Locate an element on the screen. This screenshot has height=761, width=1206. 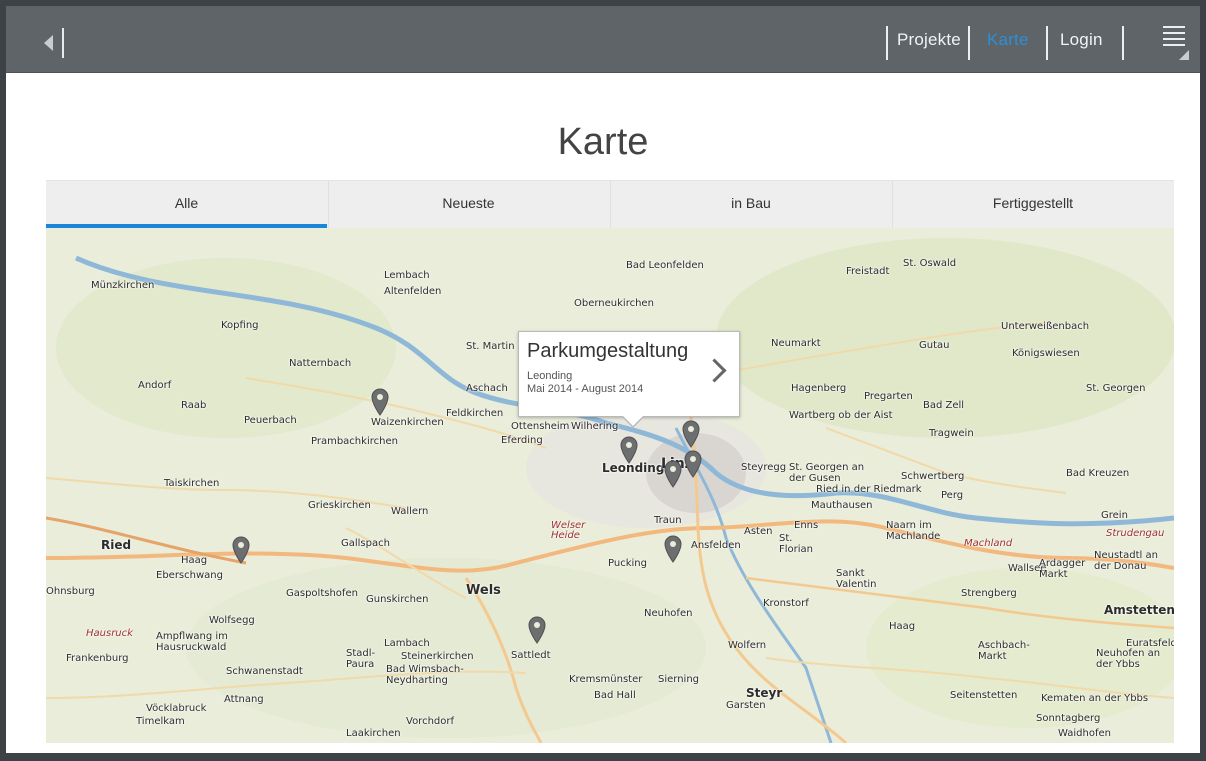
map-label: Sierning is located at coordinates (679, 679).